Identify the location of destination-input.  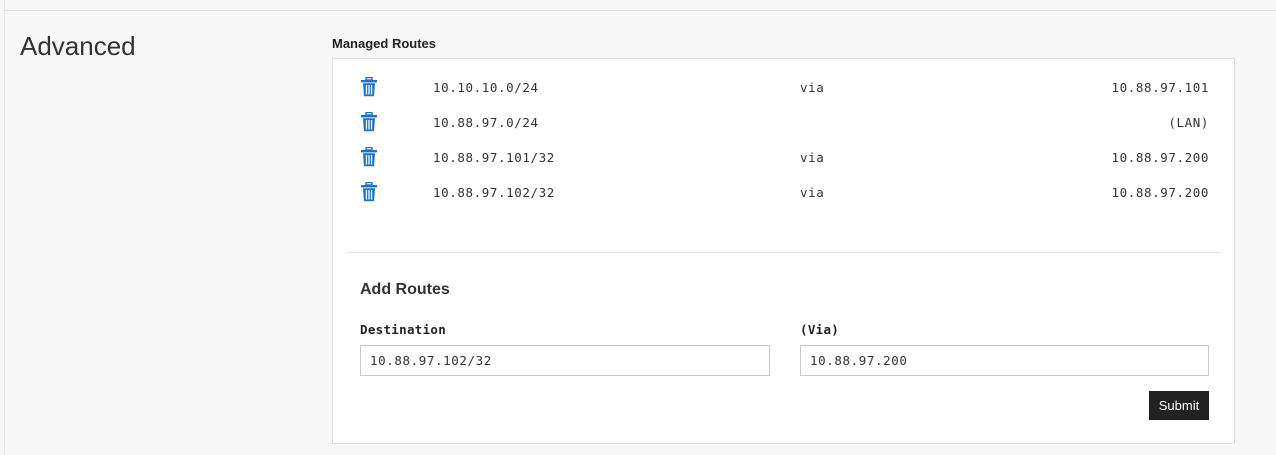
(565, 360).